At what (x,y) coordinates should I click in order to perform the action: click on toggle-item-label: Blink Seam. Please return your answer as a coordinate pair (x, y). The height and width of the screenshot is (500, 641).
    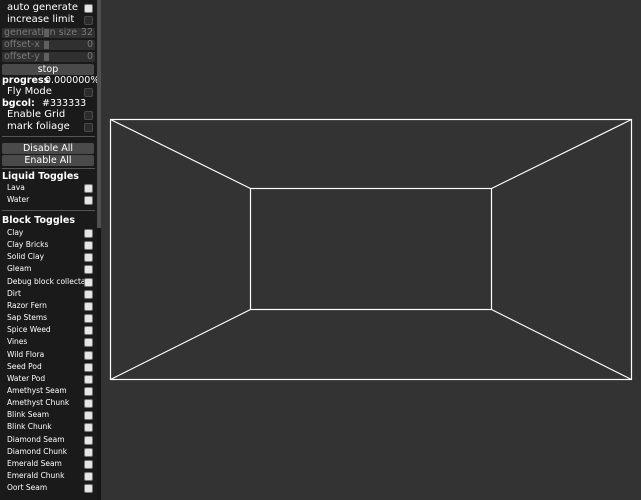
    Looking at the image, I should click on (28, 415).